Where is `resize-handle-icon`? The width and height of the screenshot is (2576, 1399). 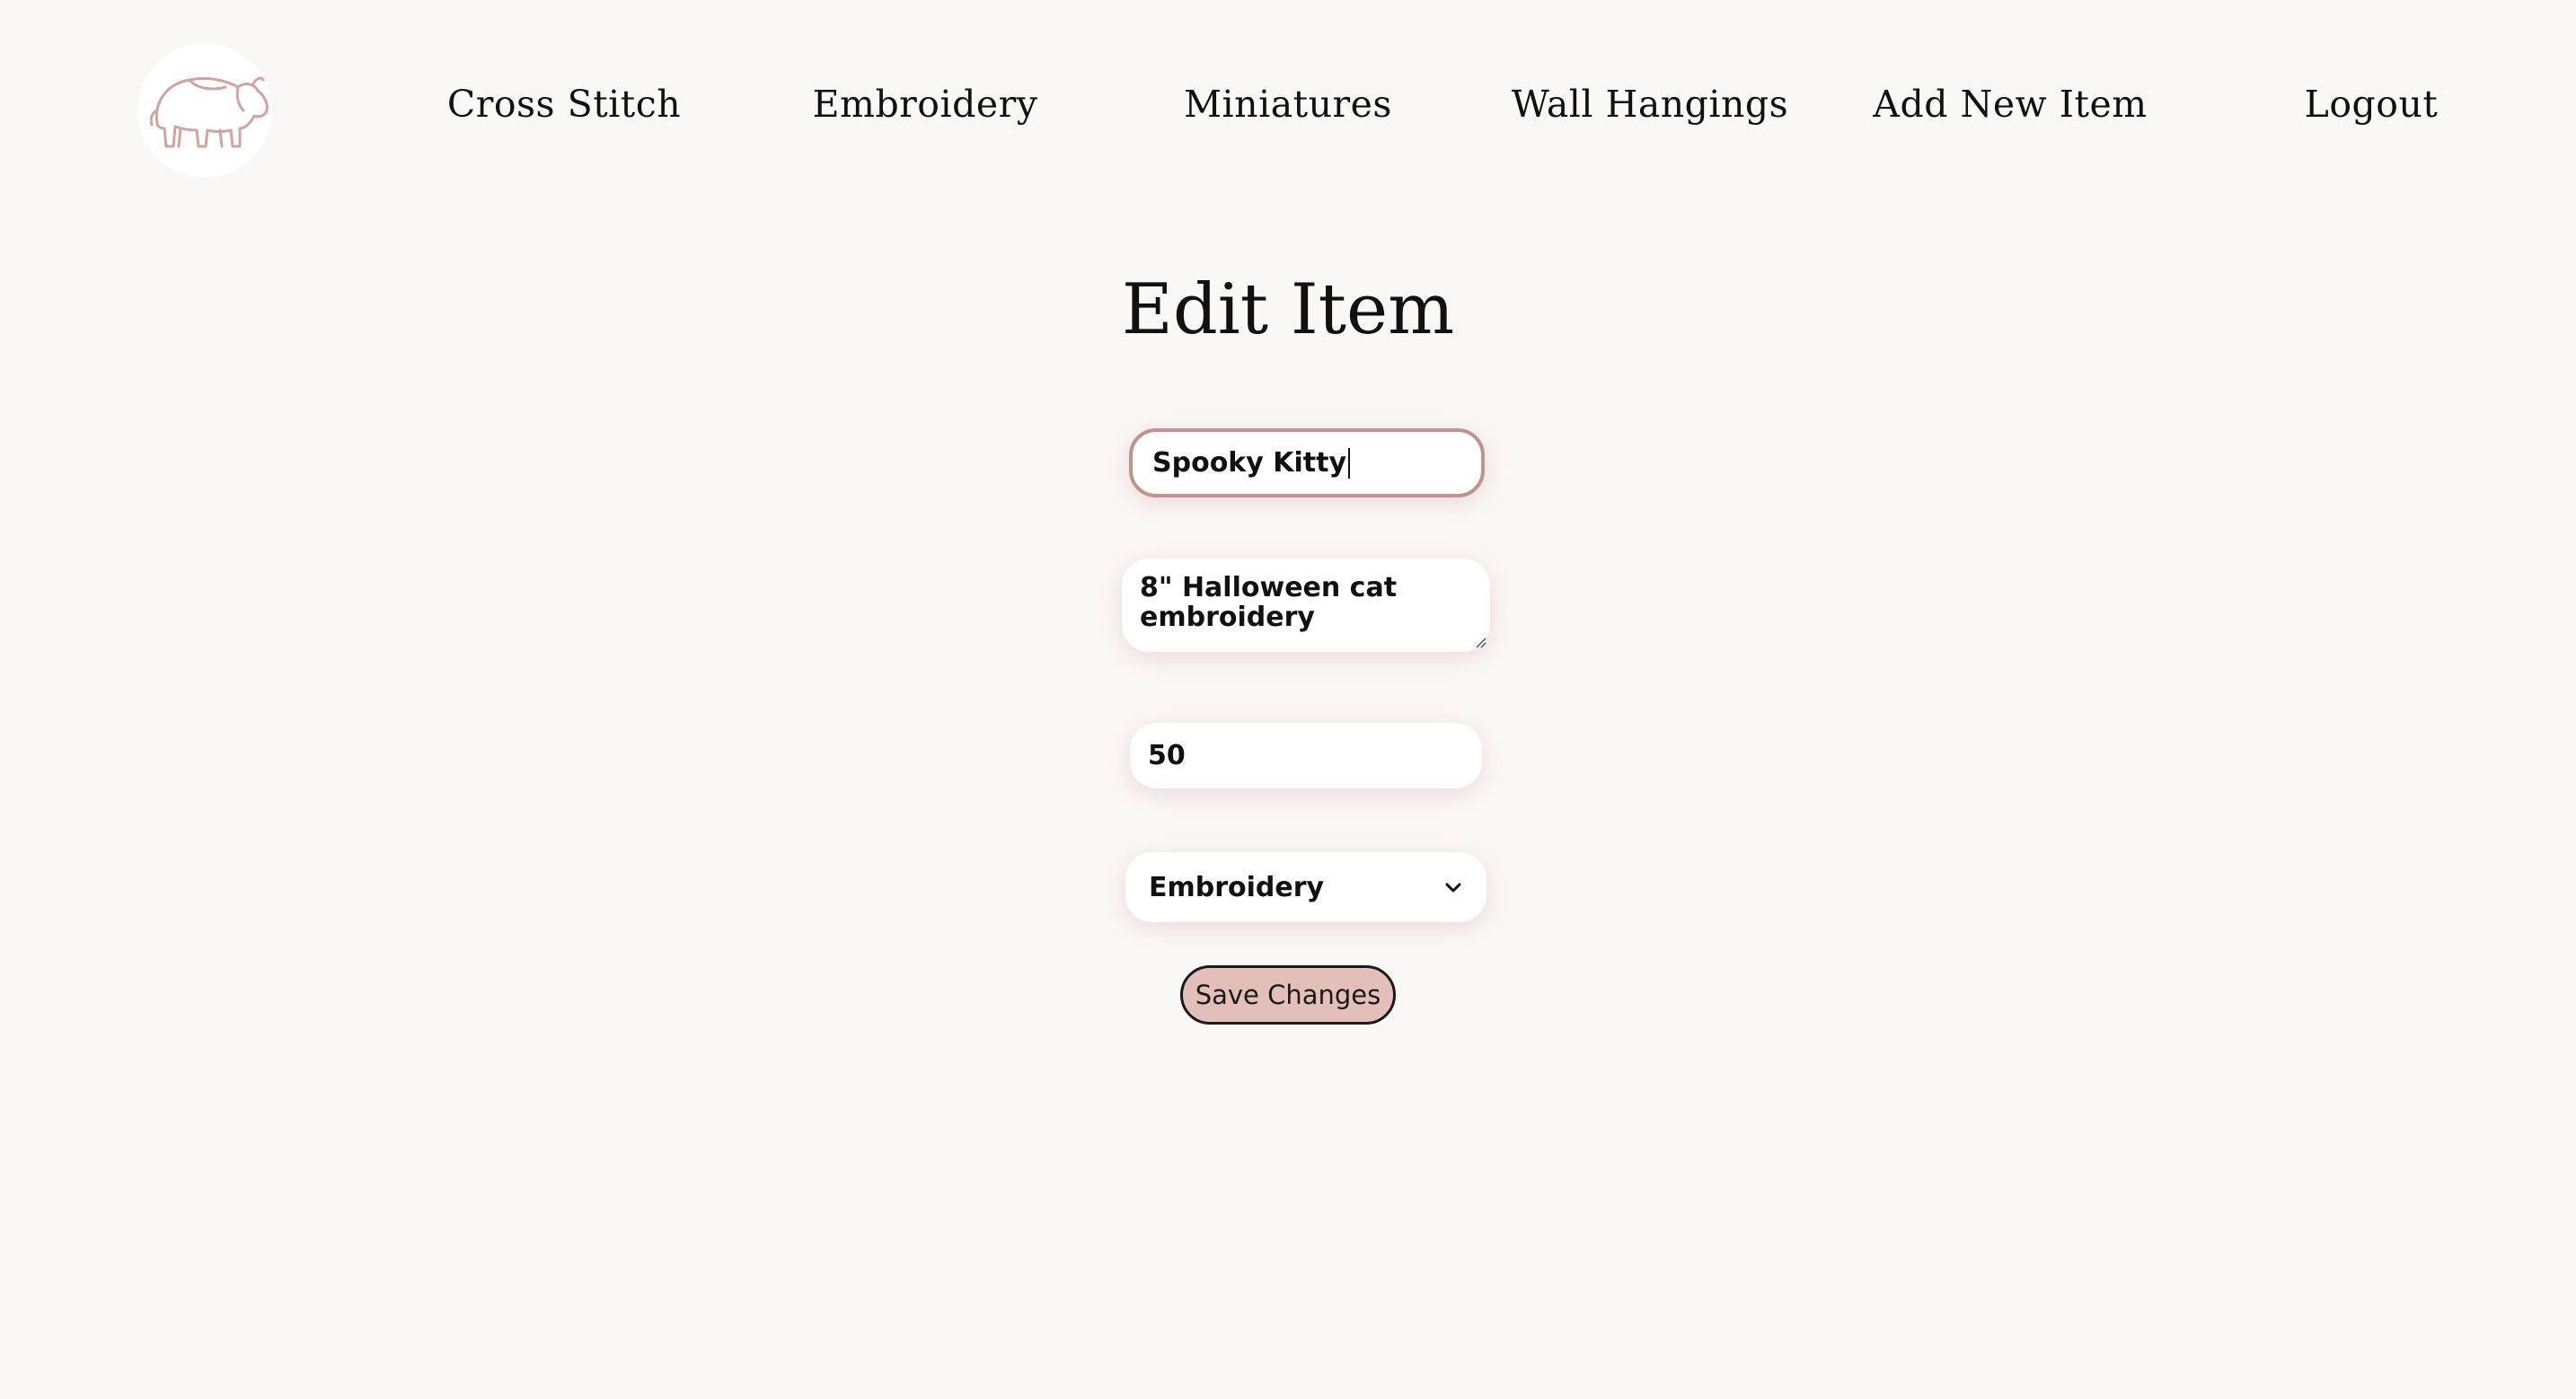 resize-handle-icon is located at coordinates (1480, 642).